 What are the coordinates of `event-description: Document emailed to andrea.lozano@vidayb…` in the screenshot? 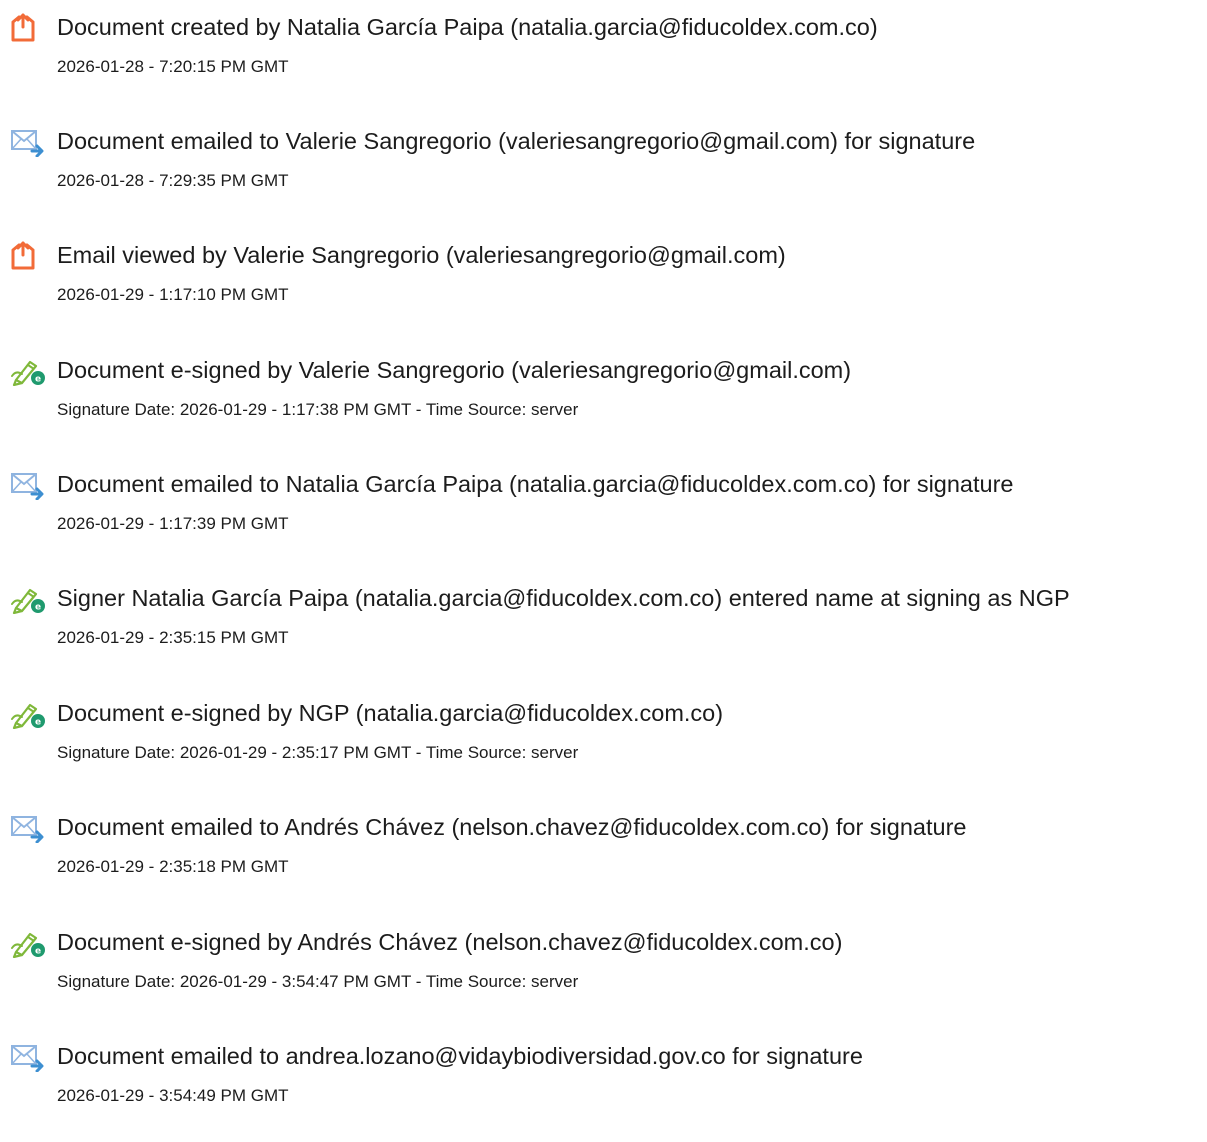 It's located at (460, 1056).